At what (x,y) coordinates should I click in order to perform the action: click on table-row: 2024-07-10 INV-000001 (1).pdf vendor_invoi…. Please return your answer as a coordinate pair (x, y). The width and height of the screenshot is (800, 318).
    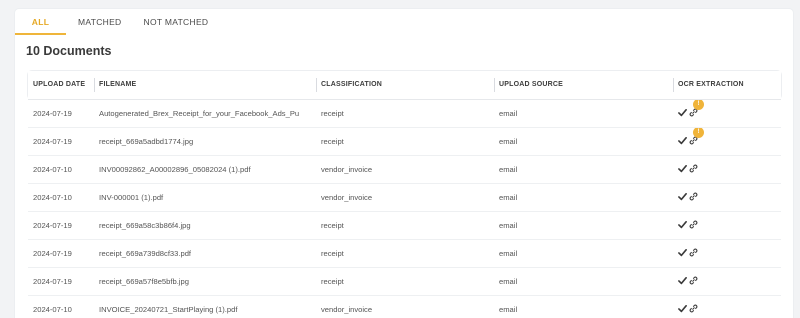
    Looking at the image, I should click on (404, 196).